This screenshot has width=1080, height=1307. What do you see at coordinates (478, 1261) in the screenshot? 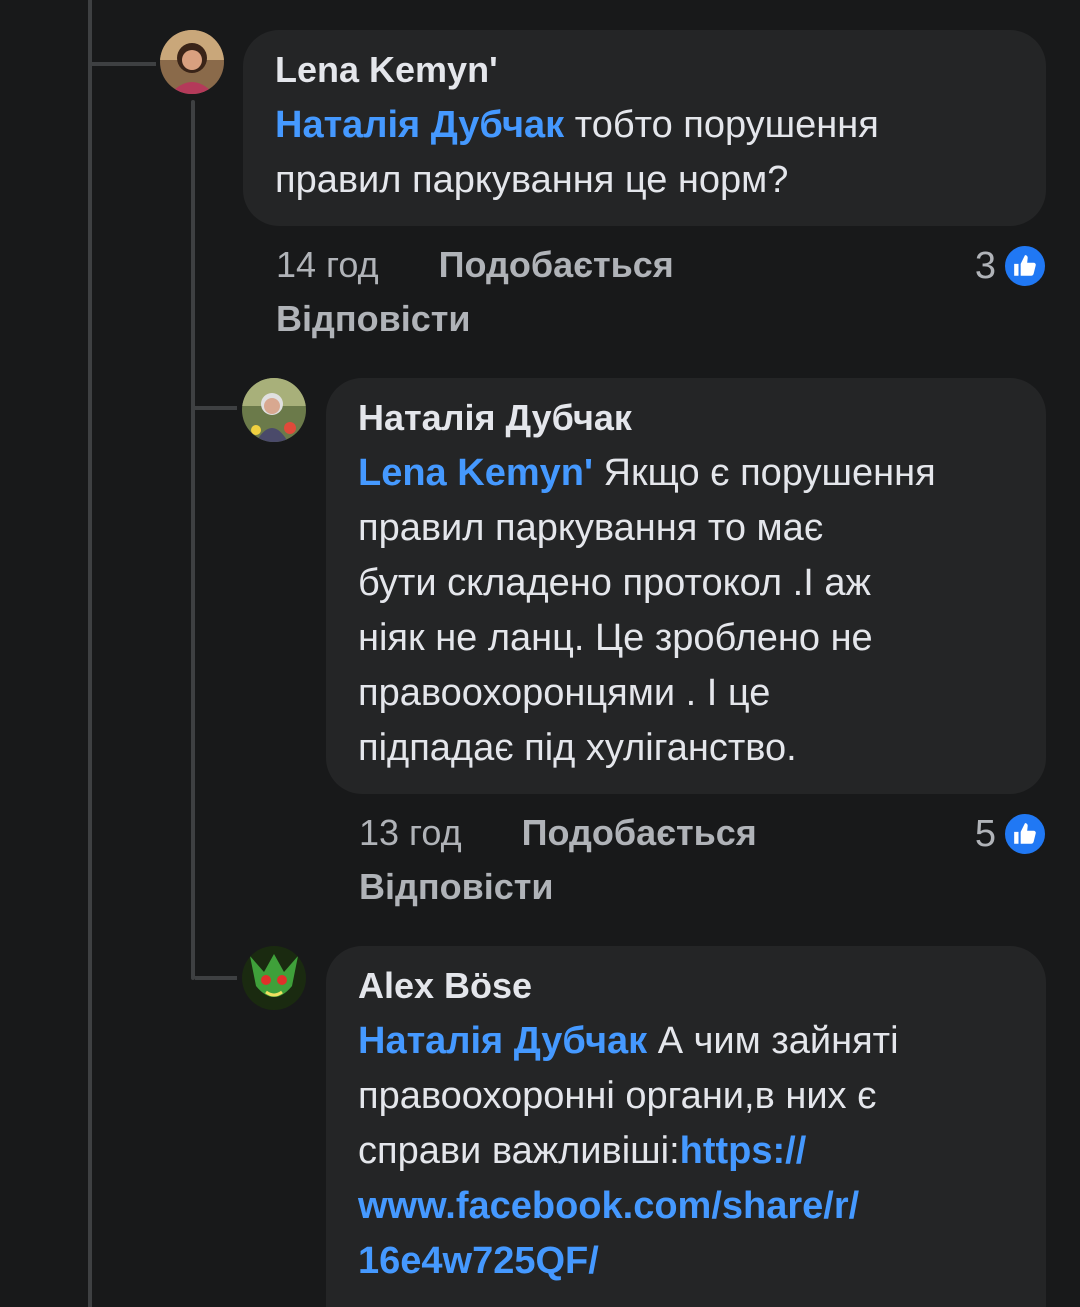
I see `url-link: 16e4w725QF/` at bounding box center [478, 1261].